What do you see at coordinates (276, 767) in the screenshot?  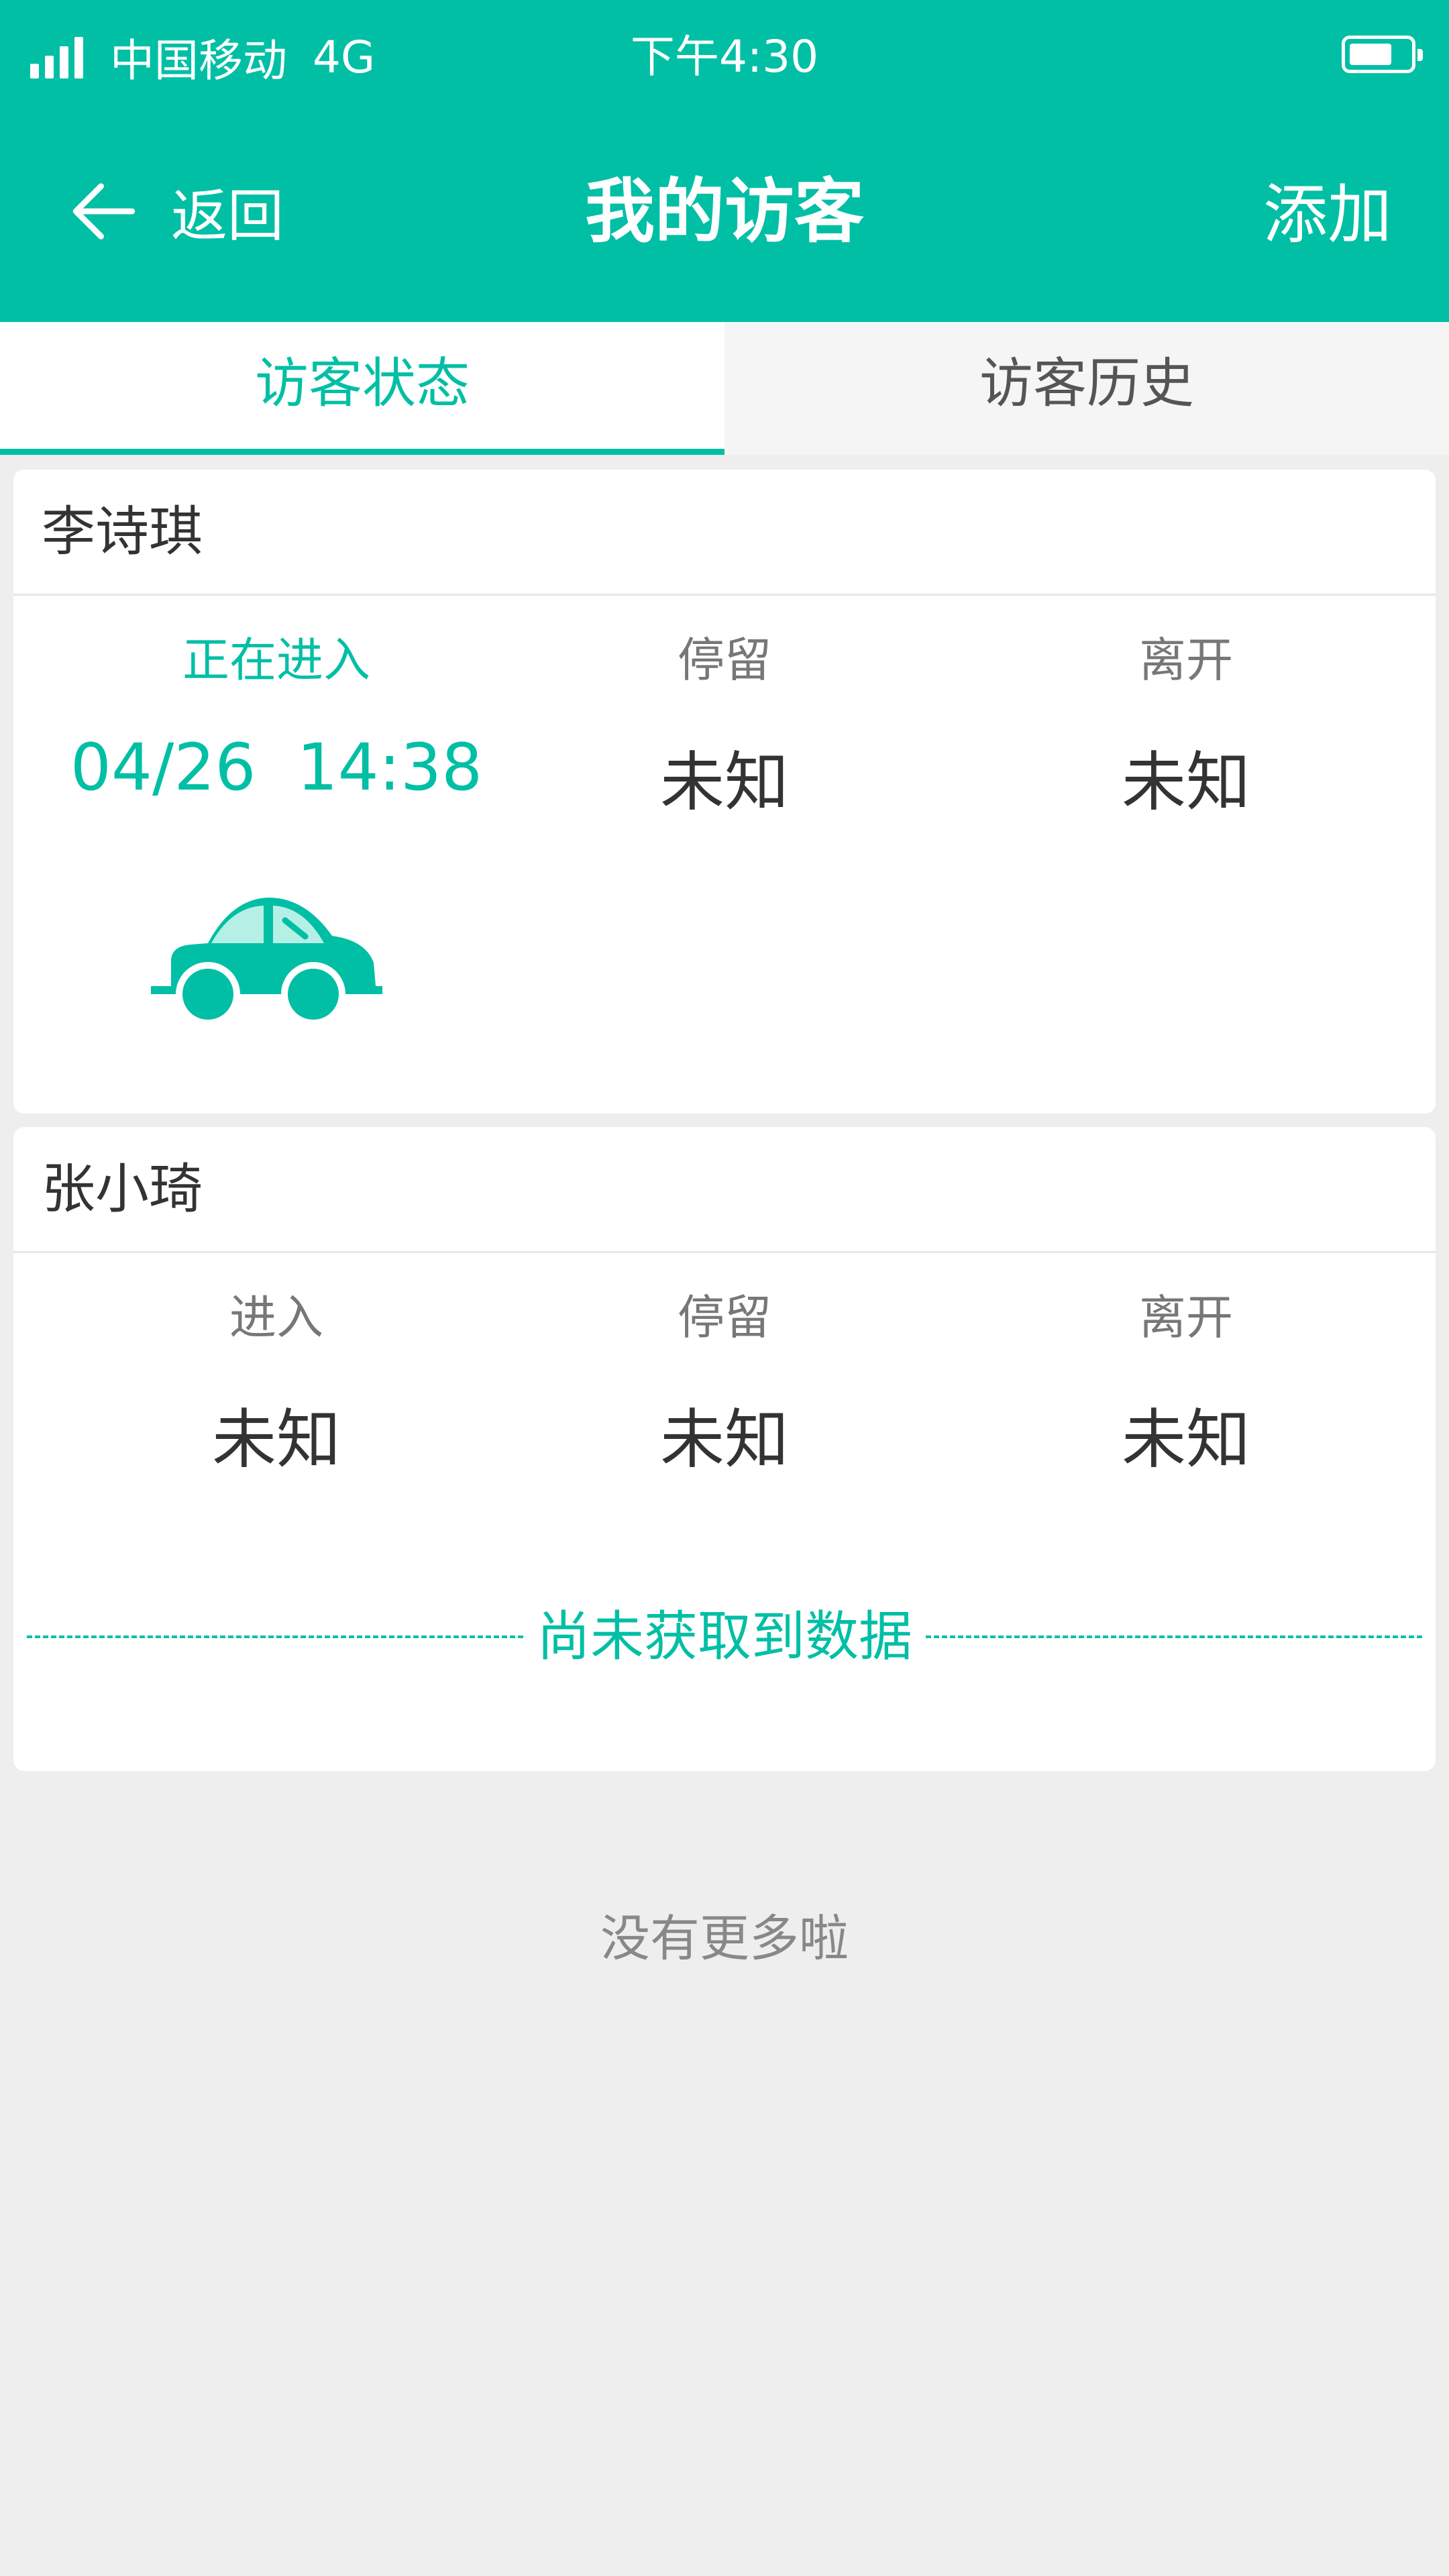 I see `entry-time: 04/26 14:38` at bounding box center [276, 767].